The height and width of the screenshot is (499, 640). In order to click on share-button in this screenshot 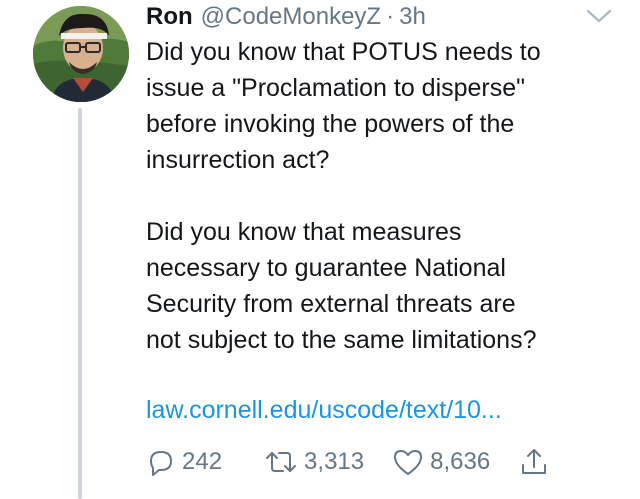, I will do `click(534, 462)`.